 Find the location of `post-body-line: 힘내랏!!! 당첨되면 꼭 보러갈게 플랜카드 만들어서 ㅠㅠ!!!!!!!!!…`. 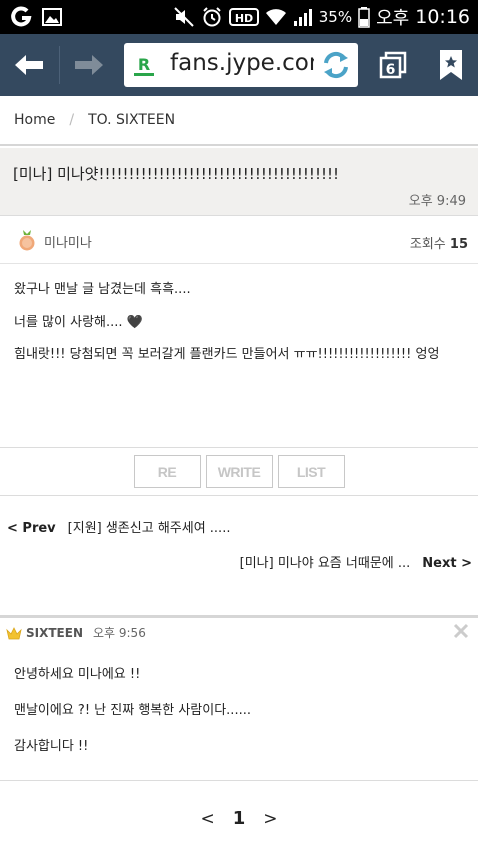

post-body-line: 힘내랏!!! 당첨되면 꼭 보러갈게 플랜카드 만들어서 ㅠㅠ!!!!!!!!!… is located at coordinates (227, 354).